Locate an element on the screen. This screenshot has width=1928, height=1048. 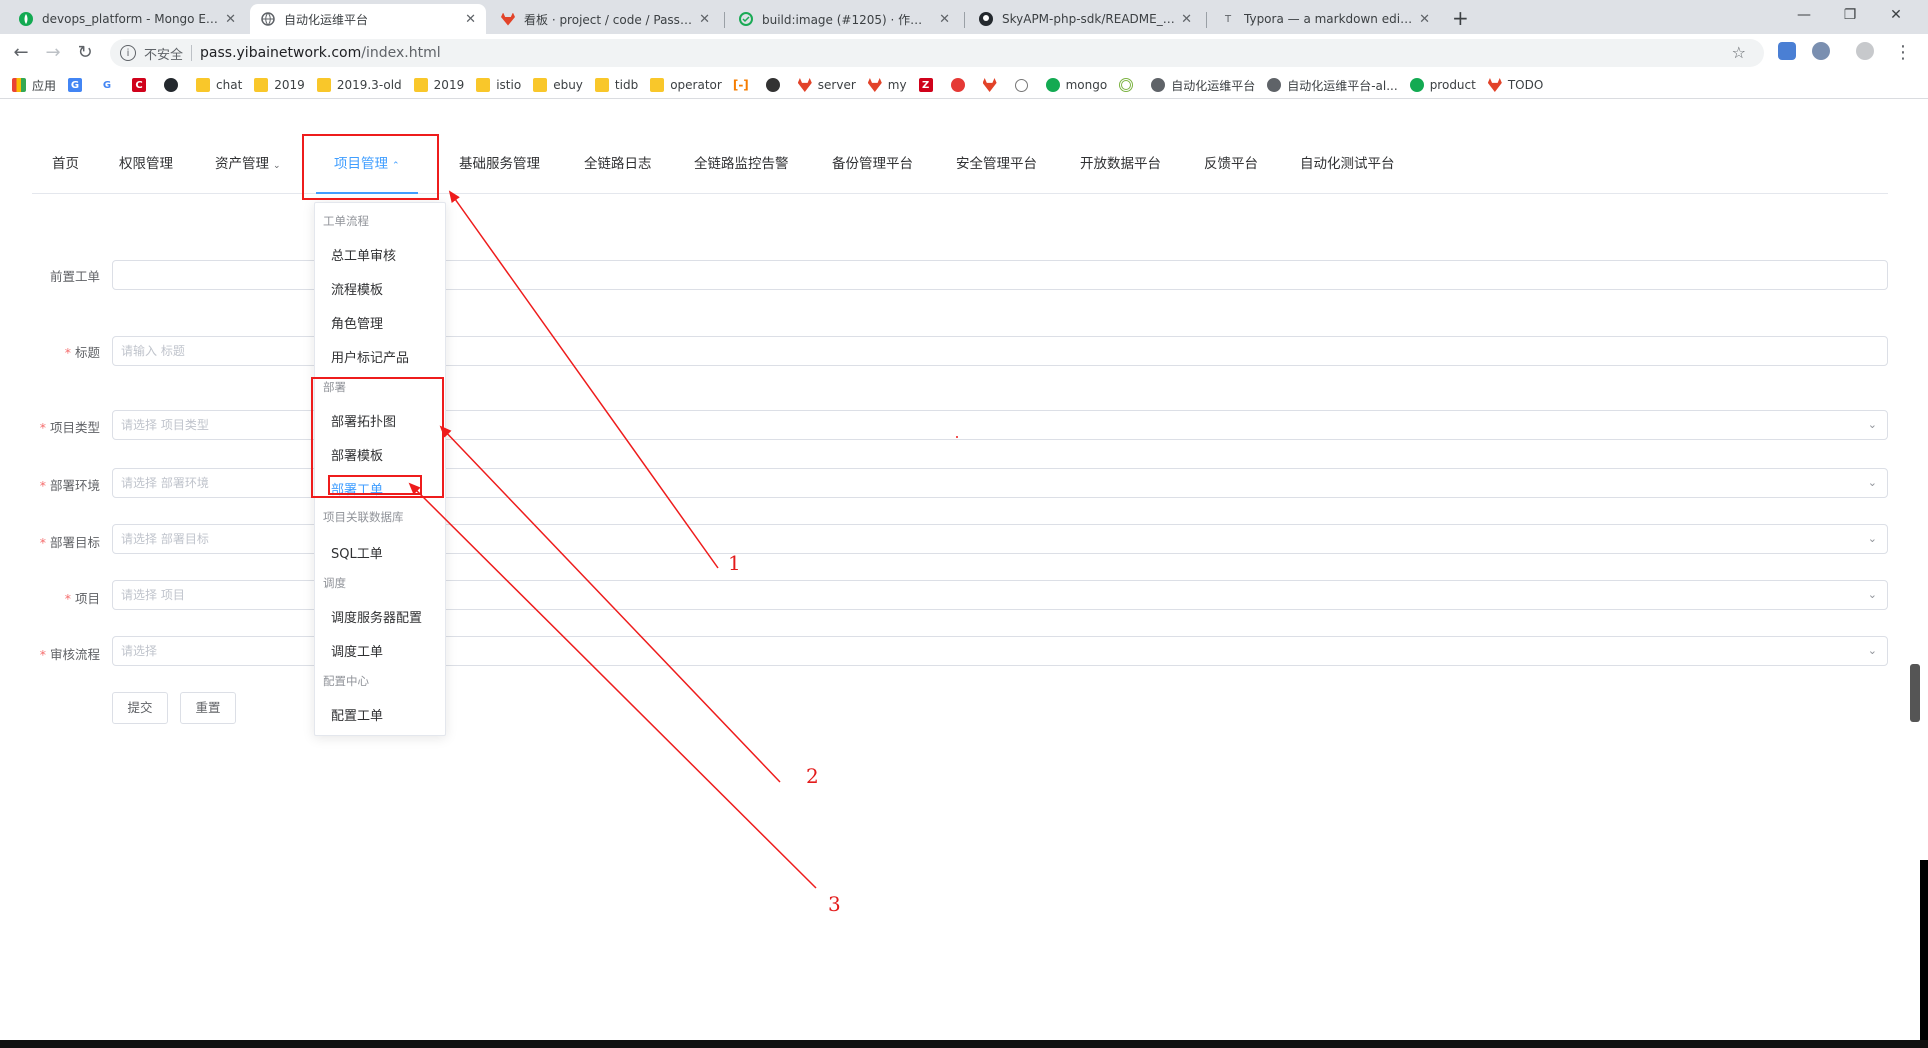
bookmark-z: Z is located at coordinates (928, 85).